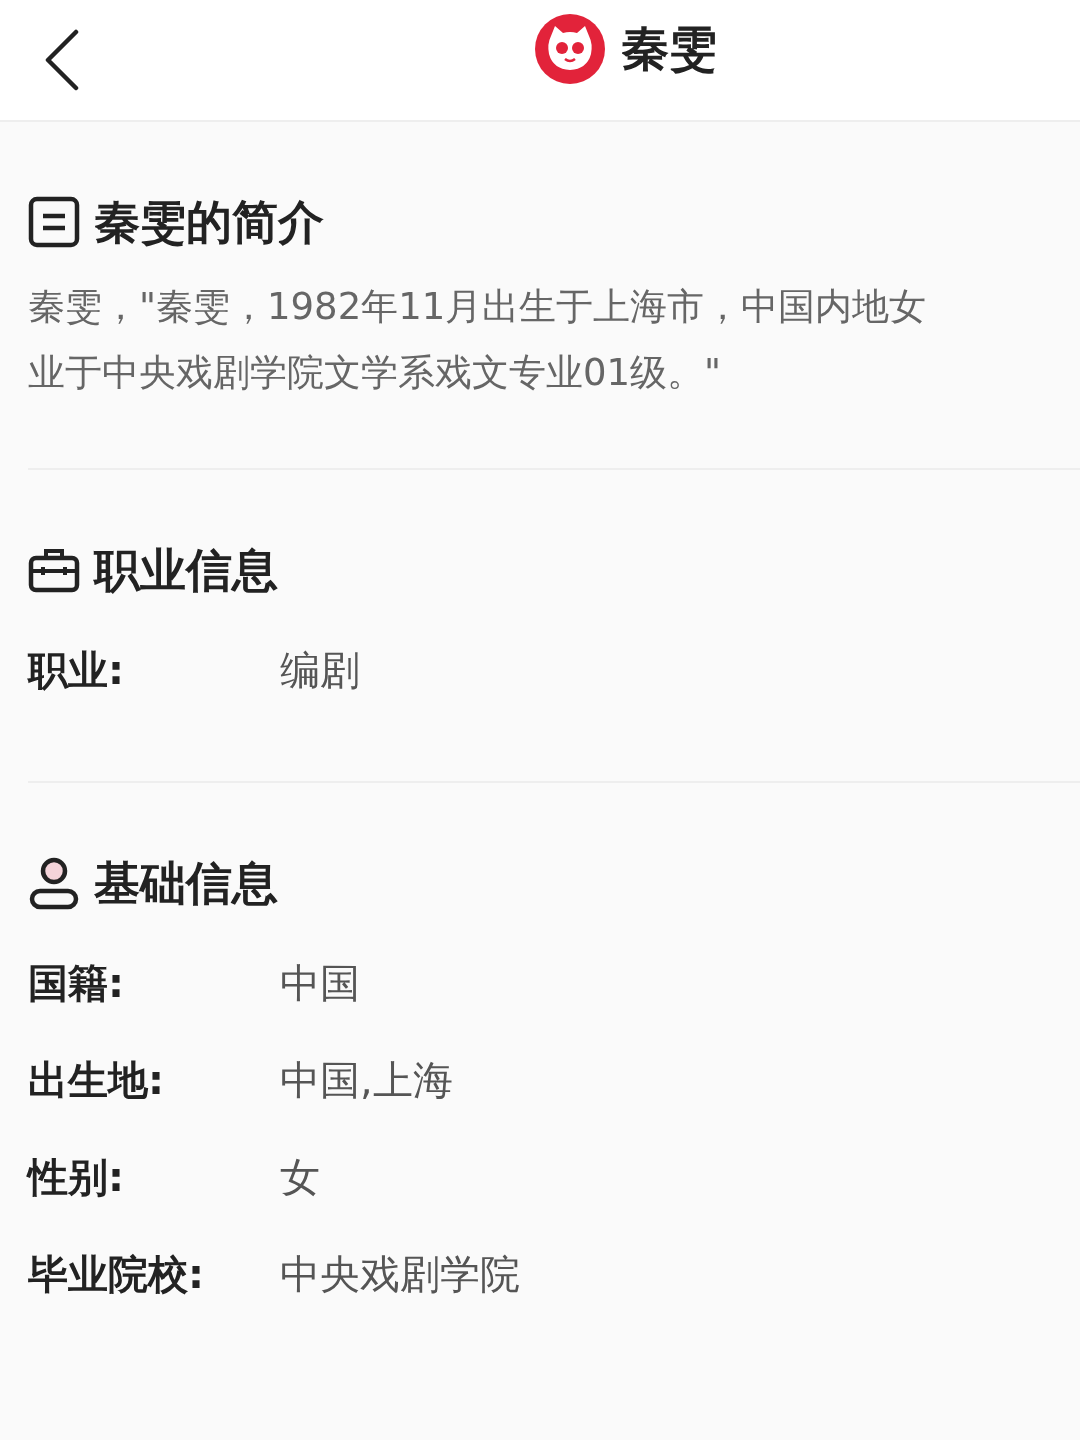 The height and width of the screenshot is (1440, 1080). I want to click on field-value: 中国,上海, so click(366, 1080).